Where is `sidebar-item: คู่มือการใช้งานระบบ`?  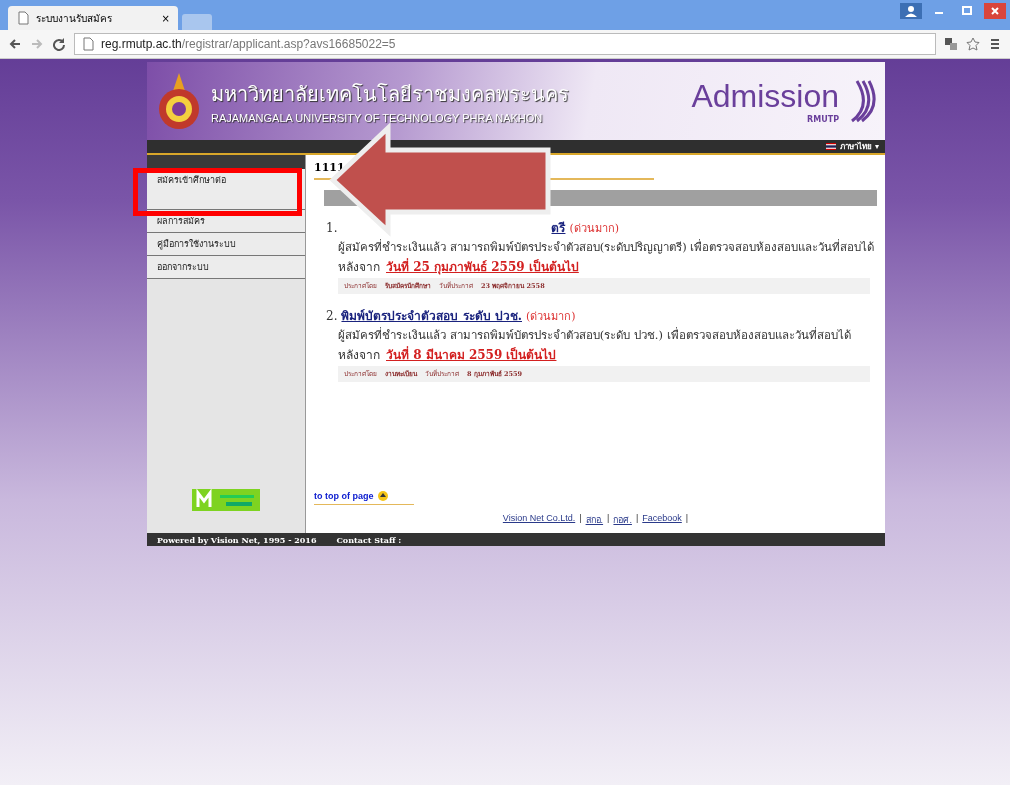
sidebar-item: คู่มือการใช้งานระบบ is located at coordinates (226, 244).